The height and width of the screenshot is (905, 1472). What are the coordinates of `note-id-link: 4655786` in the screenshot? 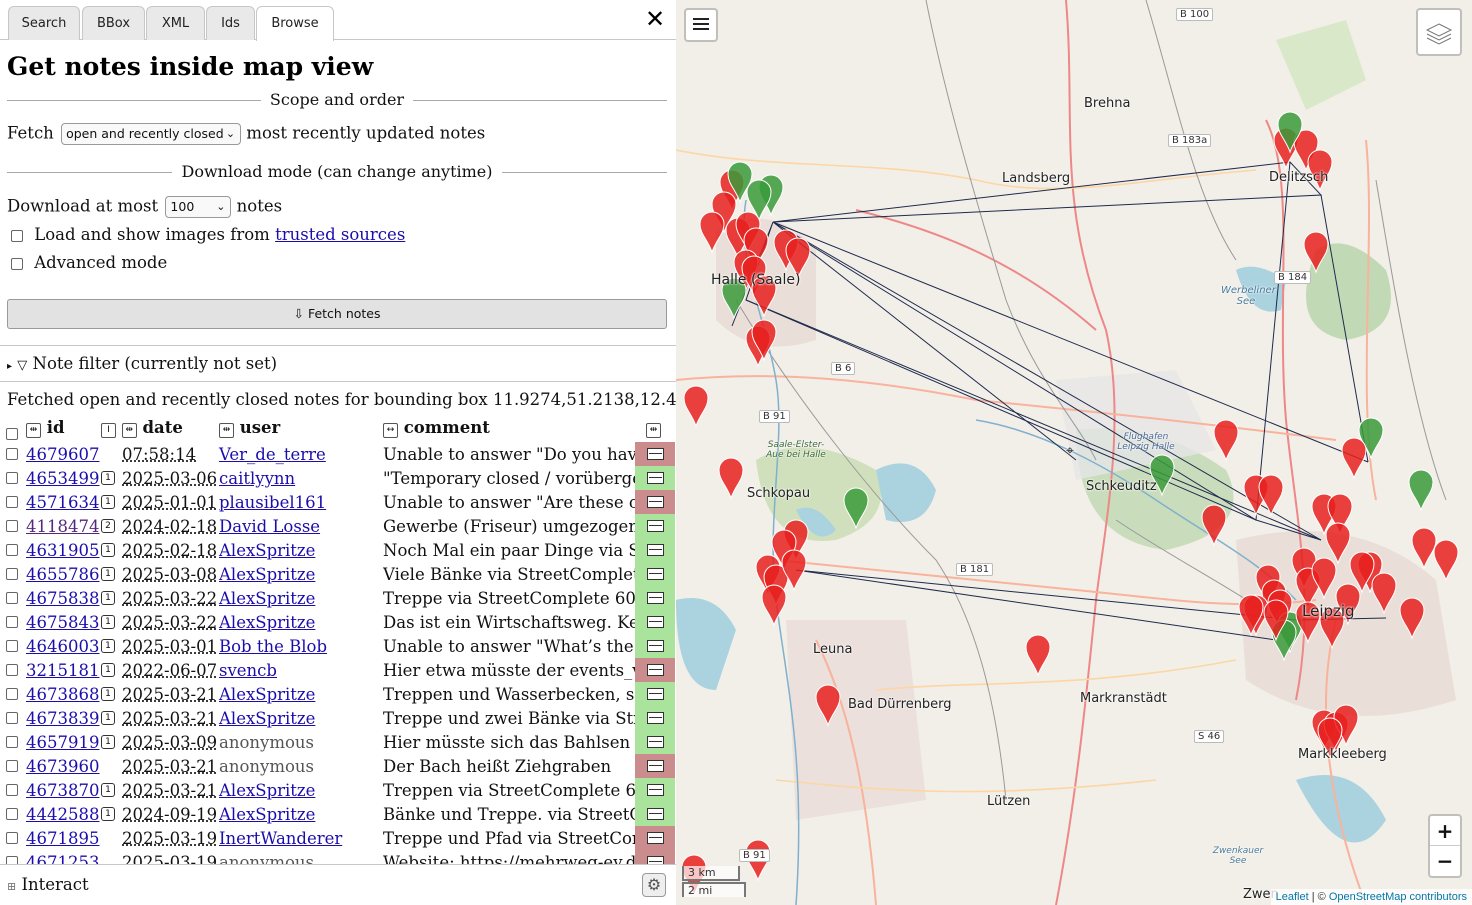 It's located at (63, 574).